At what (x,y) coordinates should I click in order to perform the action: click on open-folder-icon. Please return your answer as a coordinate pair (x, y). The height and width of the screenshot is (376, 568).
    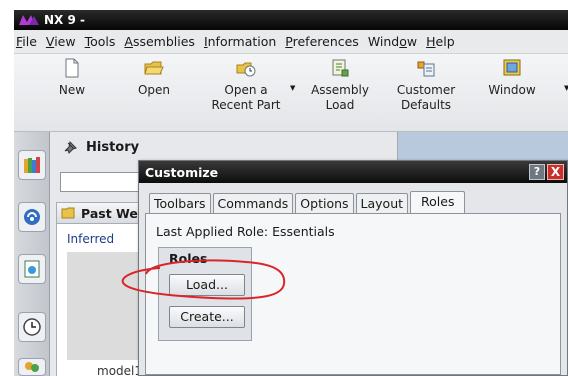
    Looking at the image, I should click on (154, 68).